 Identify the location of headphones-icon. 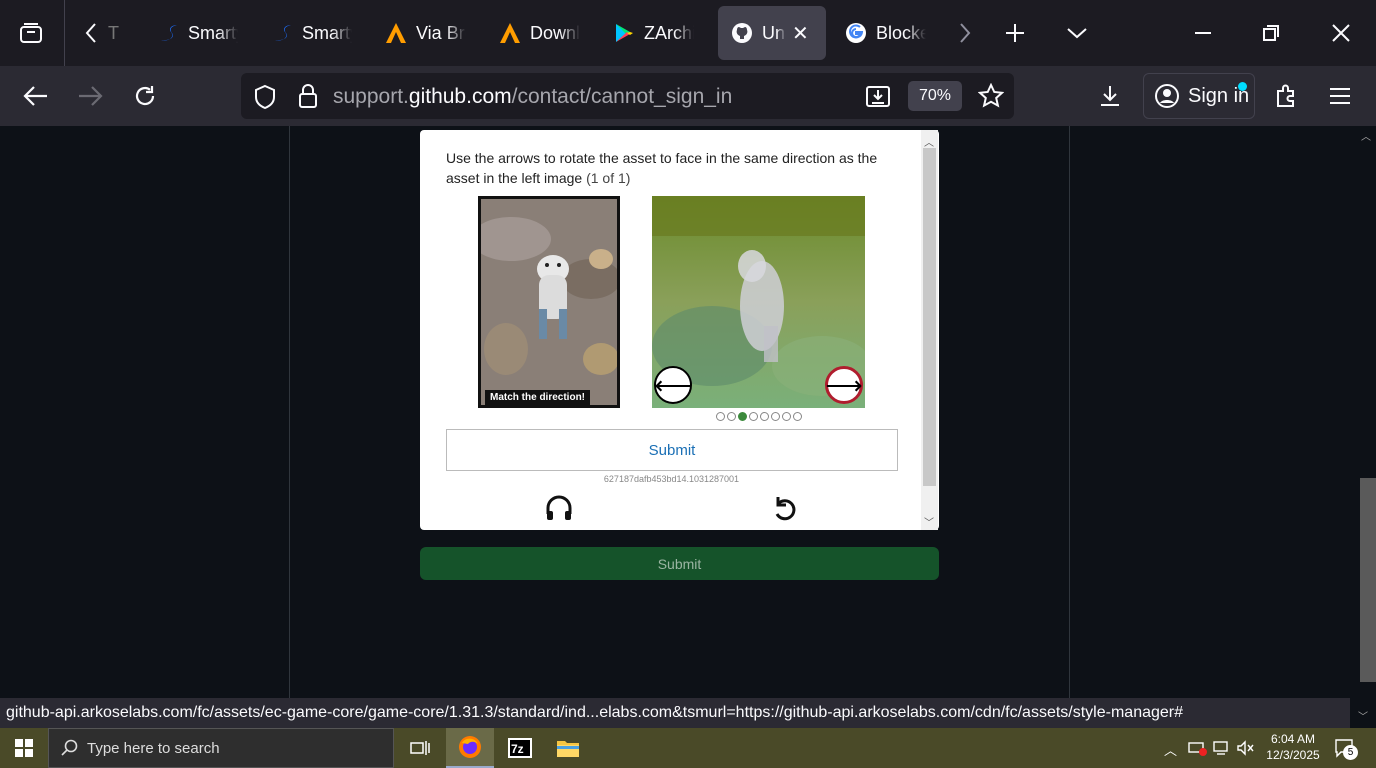
(559, 511).